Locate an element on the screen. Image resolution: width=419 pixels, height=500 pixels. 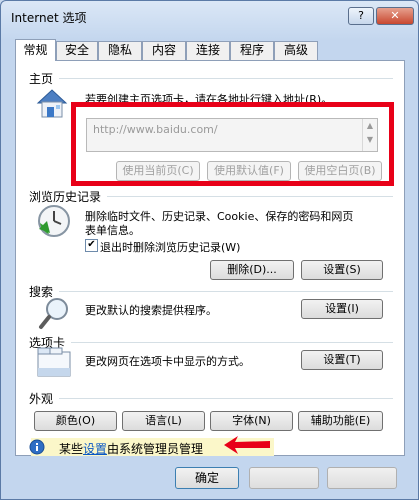
search-settings-button: 设置(I) is located at coordinates (342, 309).